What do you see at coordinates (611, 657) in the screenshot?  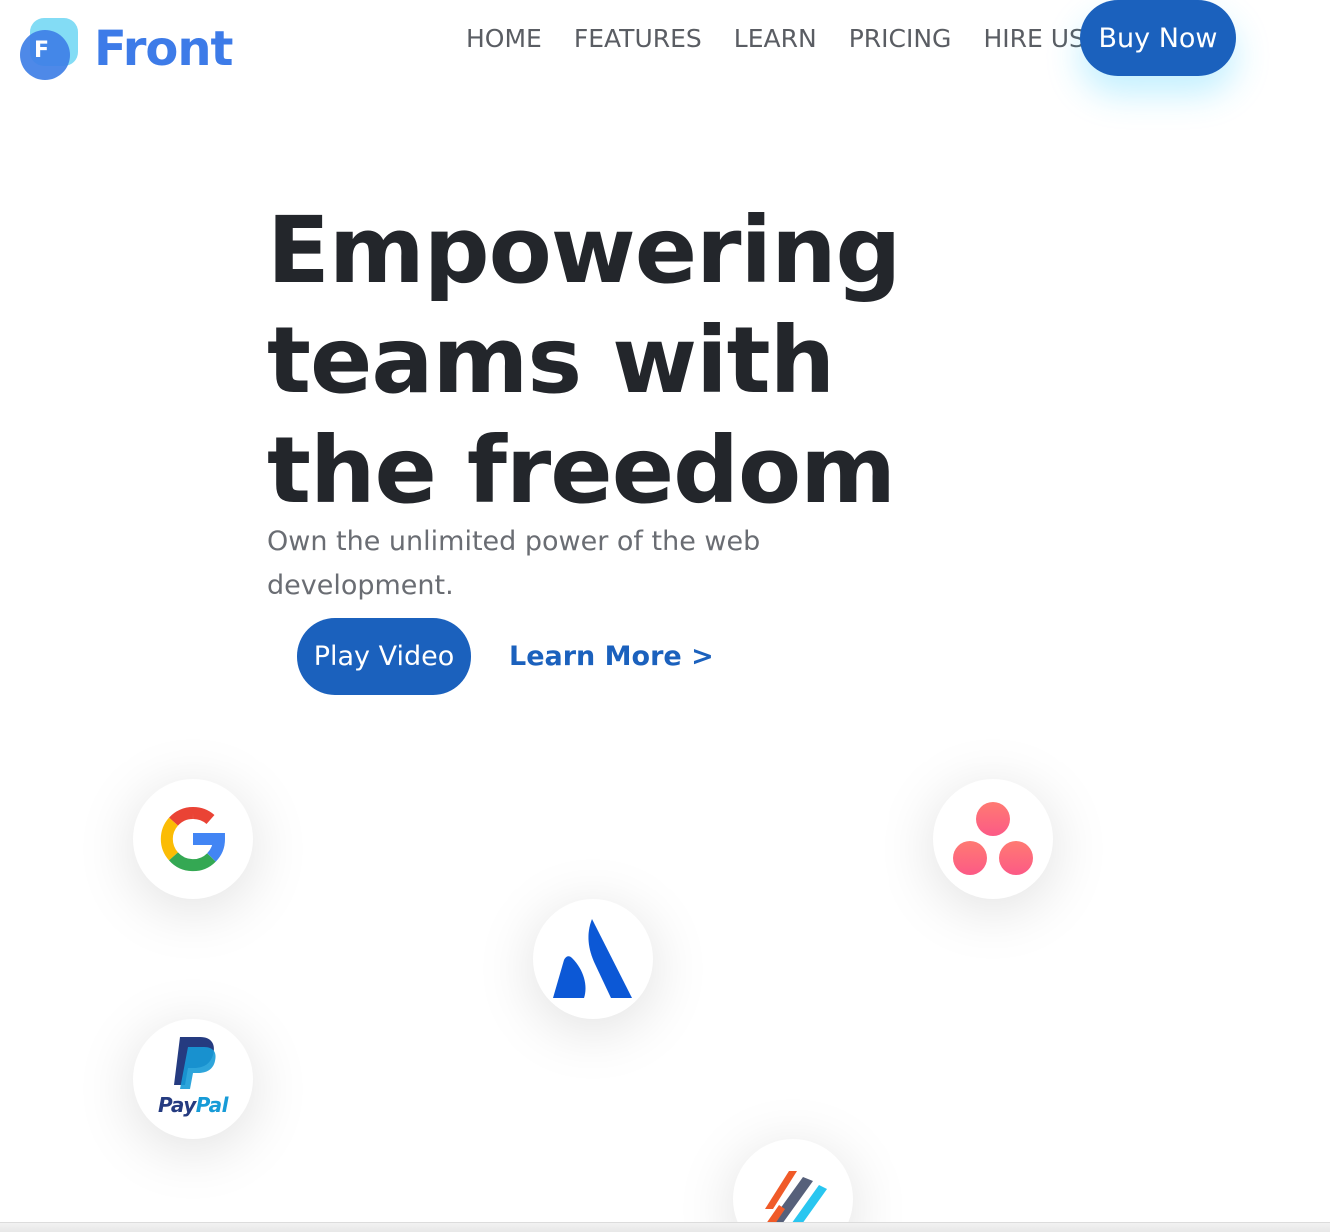 I see `learn-more-link: Learn More >` at bounding box center [611, 657].